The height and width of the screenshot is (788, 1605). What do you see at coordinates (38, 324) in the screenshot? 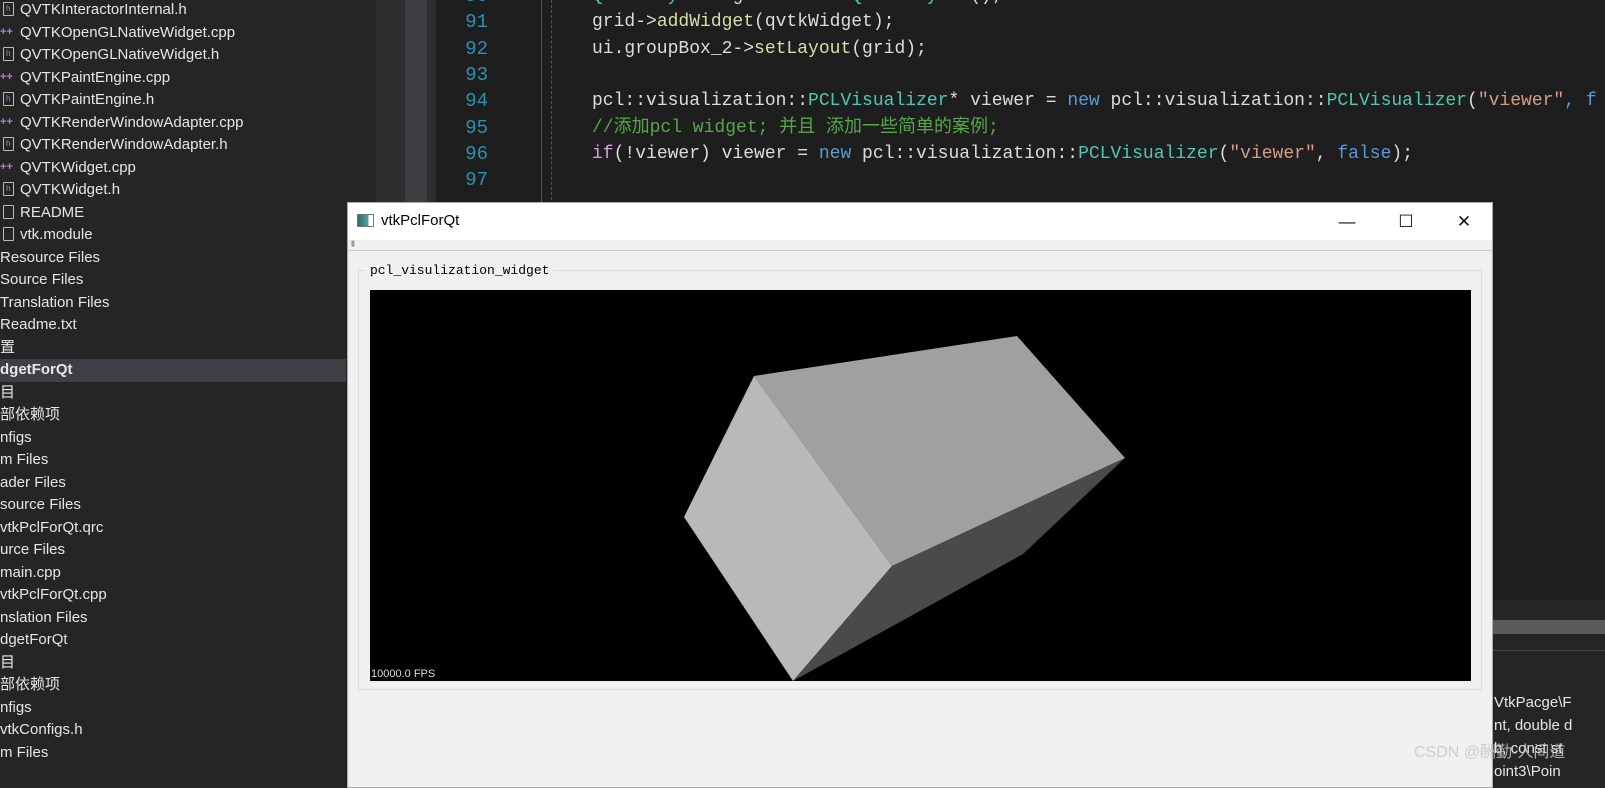
I see `tree-item-label: Readme.txt` at bounding box center [38, 324].